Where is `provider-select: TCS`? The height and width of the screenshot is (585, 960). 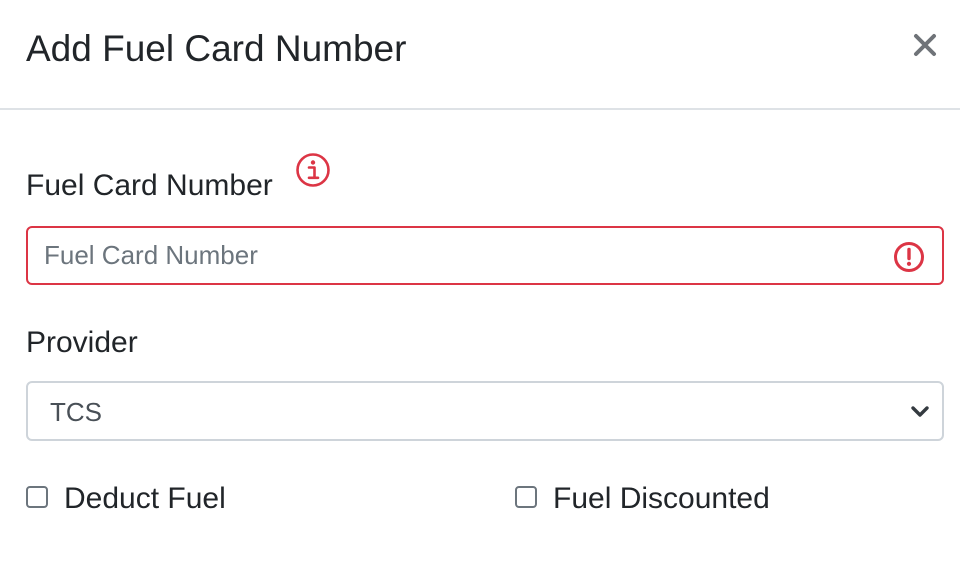 provider-select: TCS is located at coordinates (485, 411).